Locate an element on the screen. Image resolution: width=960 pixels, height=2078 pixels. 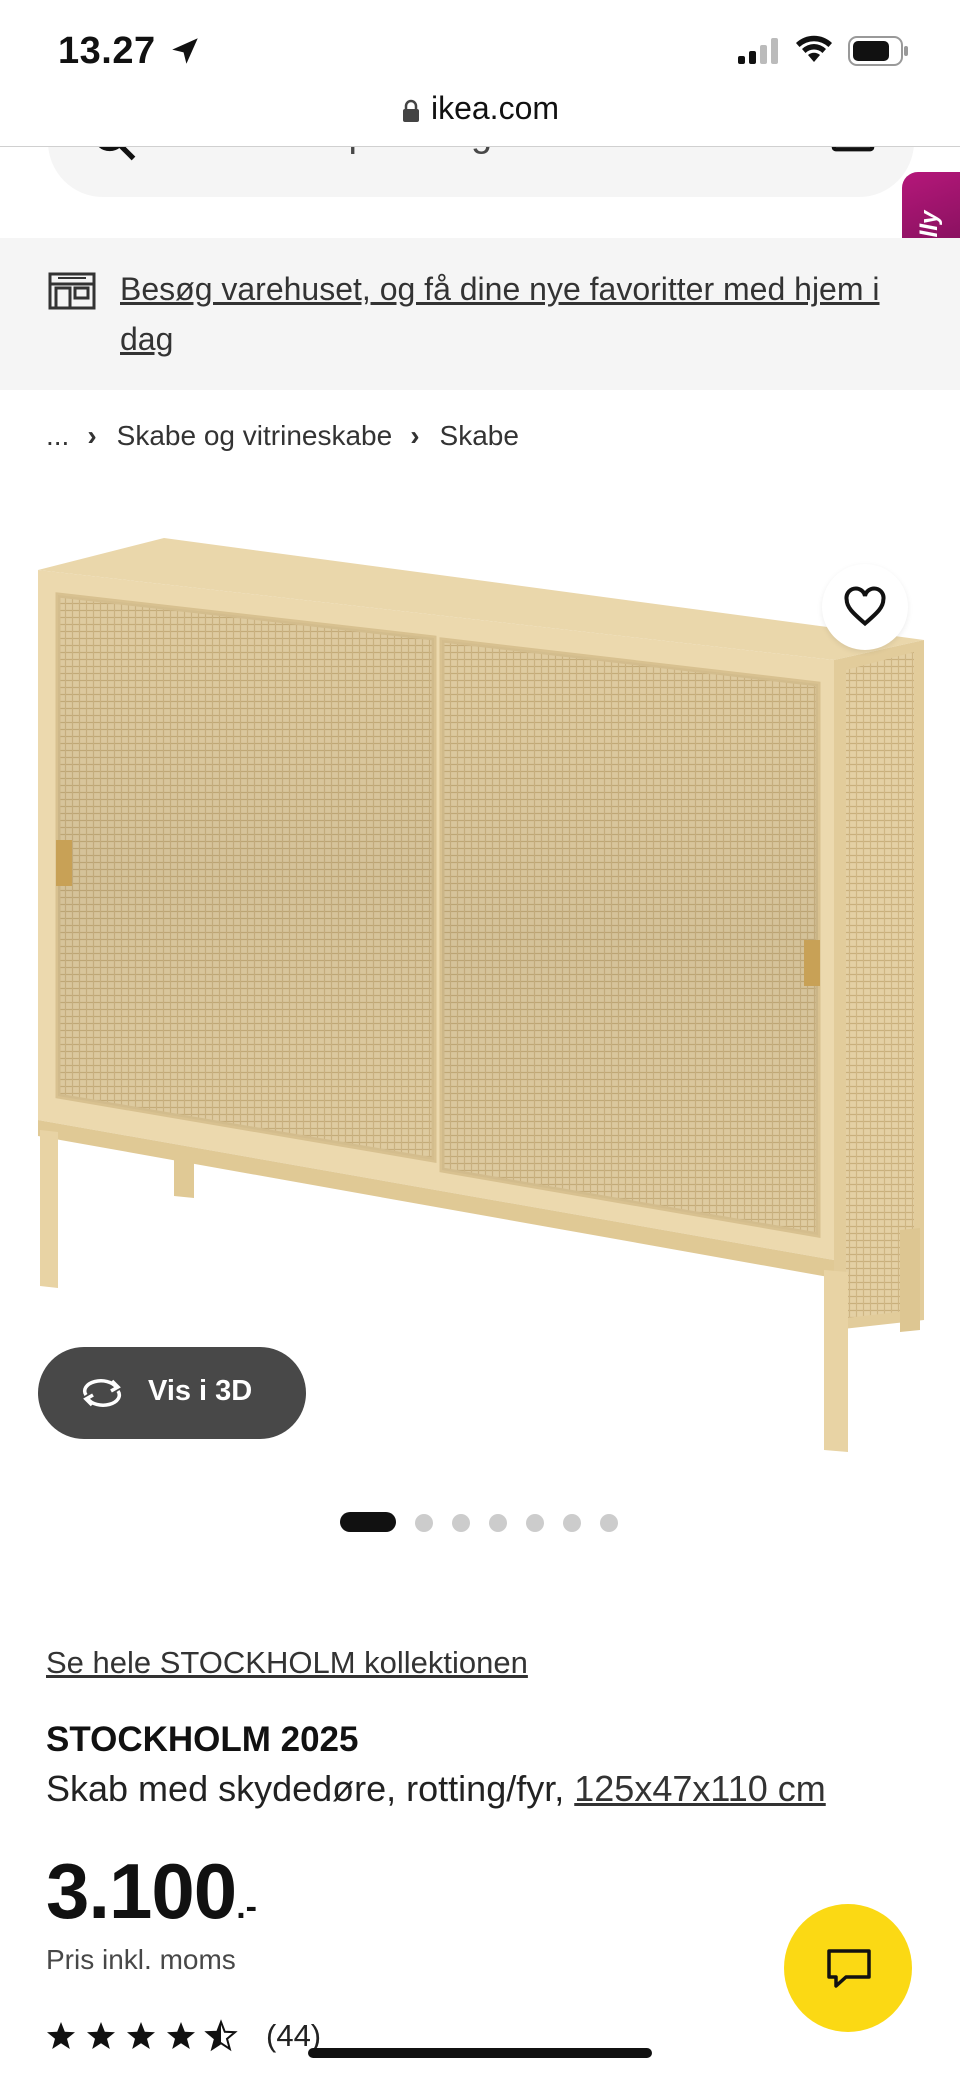
store-icon is located at coordinates (72, 291).